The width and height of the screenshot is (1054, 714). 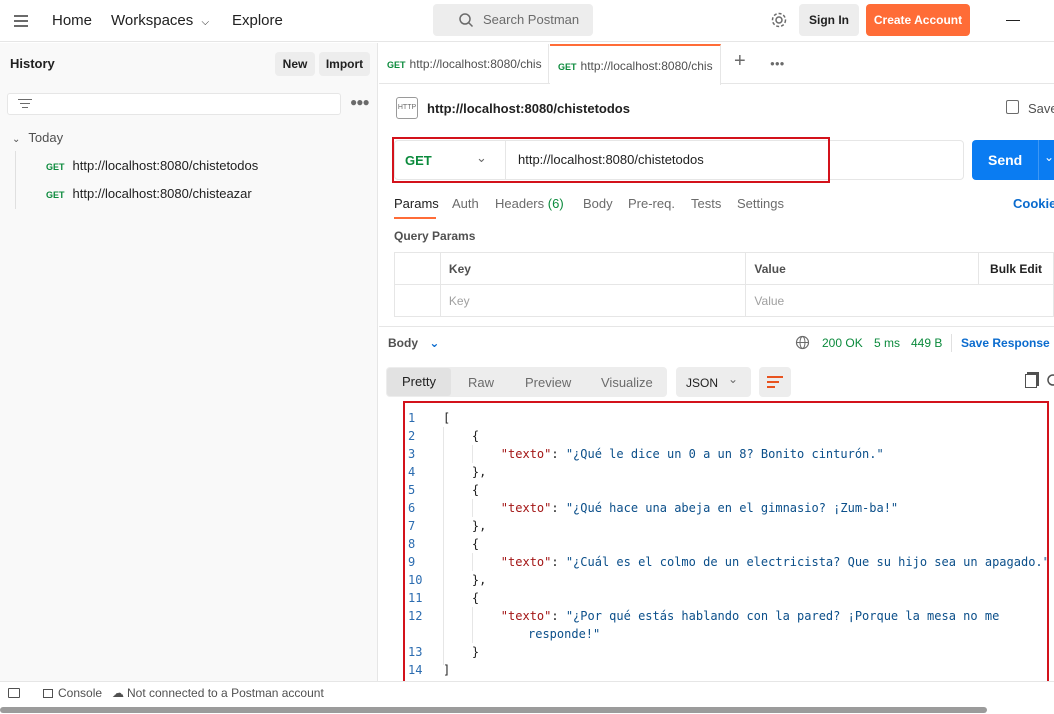 I want to click on search-input: Search Postman, so click(x=513, y=20).